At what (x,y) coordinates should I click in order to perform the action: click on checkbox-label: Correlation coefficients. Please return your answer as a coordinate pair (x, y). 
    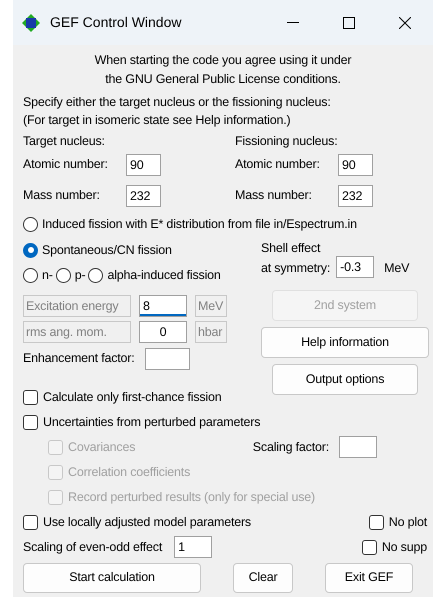
    Looking at the image, I should click on (129, 472).